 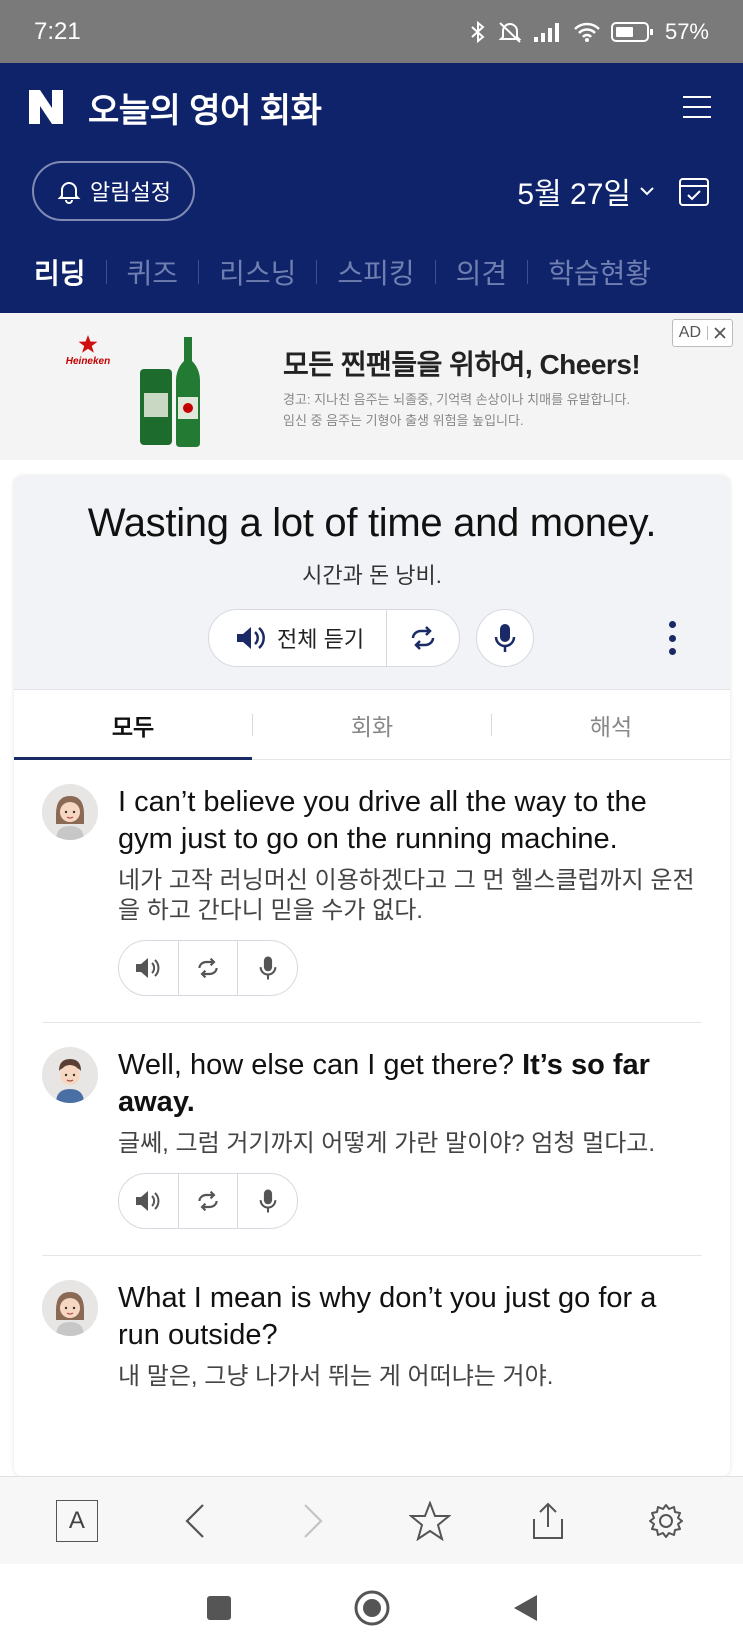 I want to click on status-time: 7:21, so click(x=57, y=31).